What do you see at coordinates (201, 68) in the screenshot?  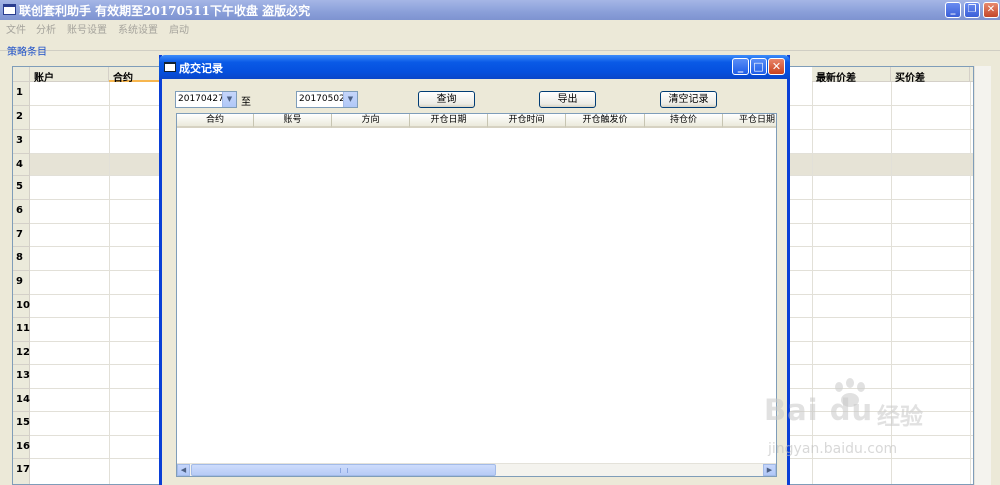 I see `dialog-title: 成交记录` at bounding box center [201, 68].